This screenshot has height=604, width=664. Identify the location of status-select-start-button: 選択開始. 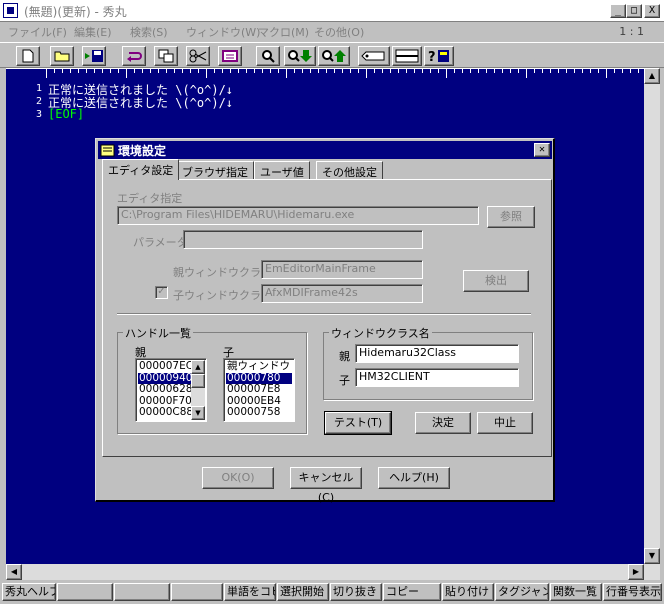
(303, 592).